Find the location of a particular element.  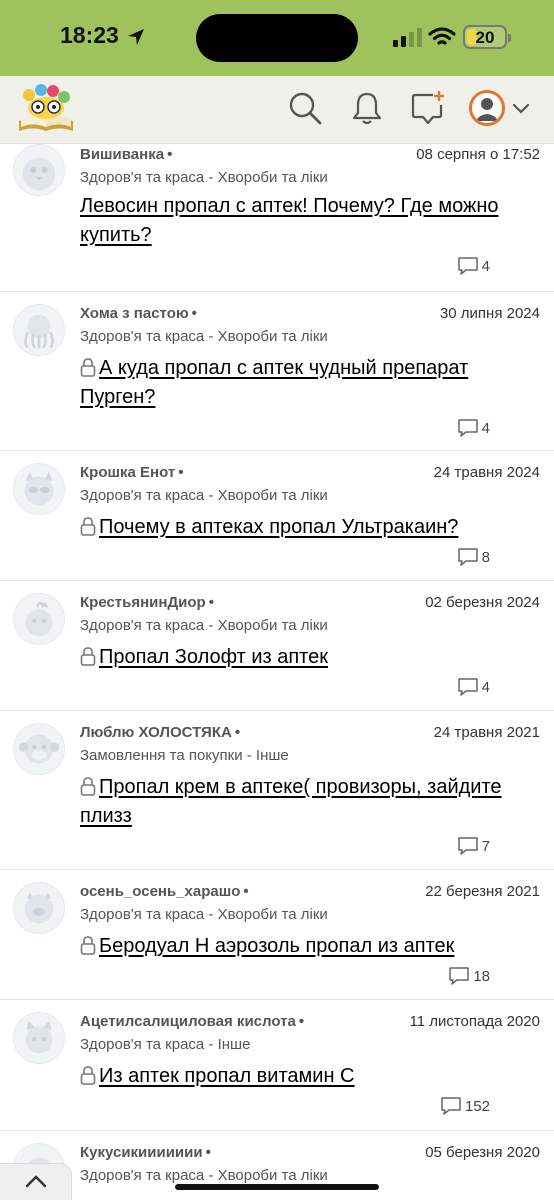

post-title: Беродуал Н аэрозоль пропал из аптек is located at coordinates (297, 946).